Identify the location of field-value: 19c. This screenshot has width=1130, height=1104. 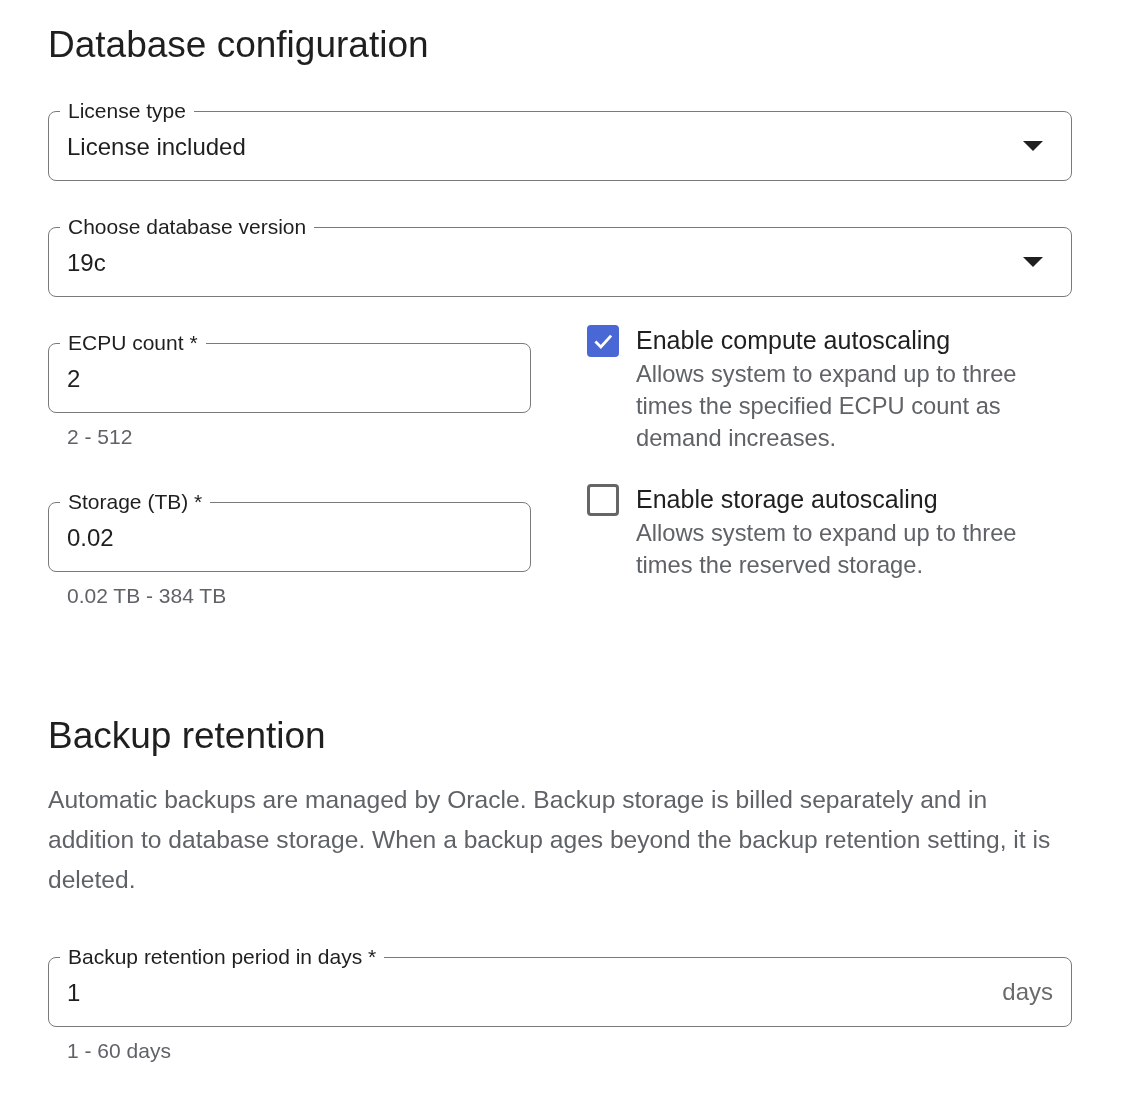
(87, 262).